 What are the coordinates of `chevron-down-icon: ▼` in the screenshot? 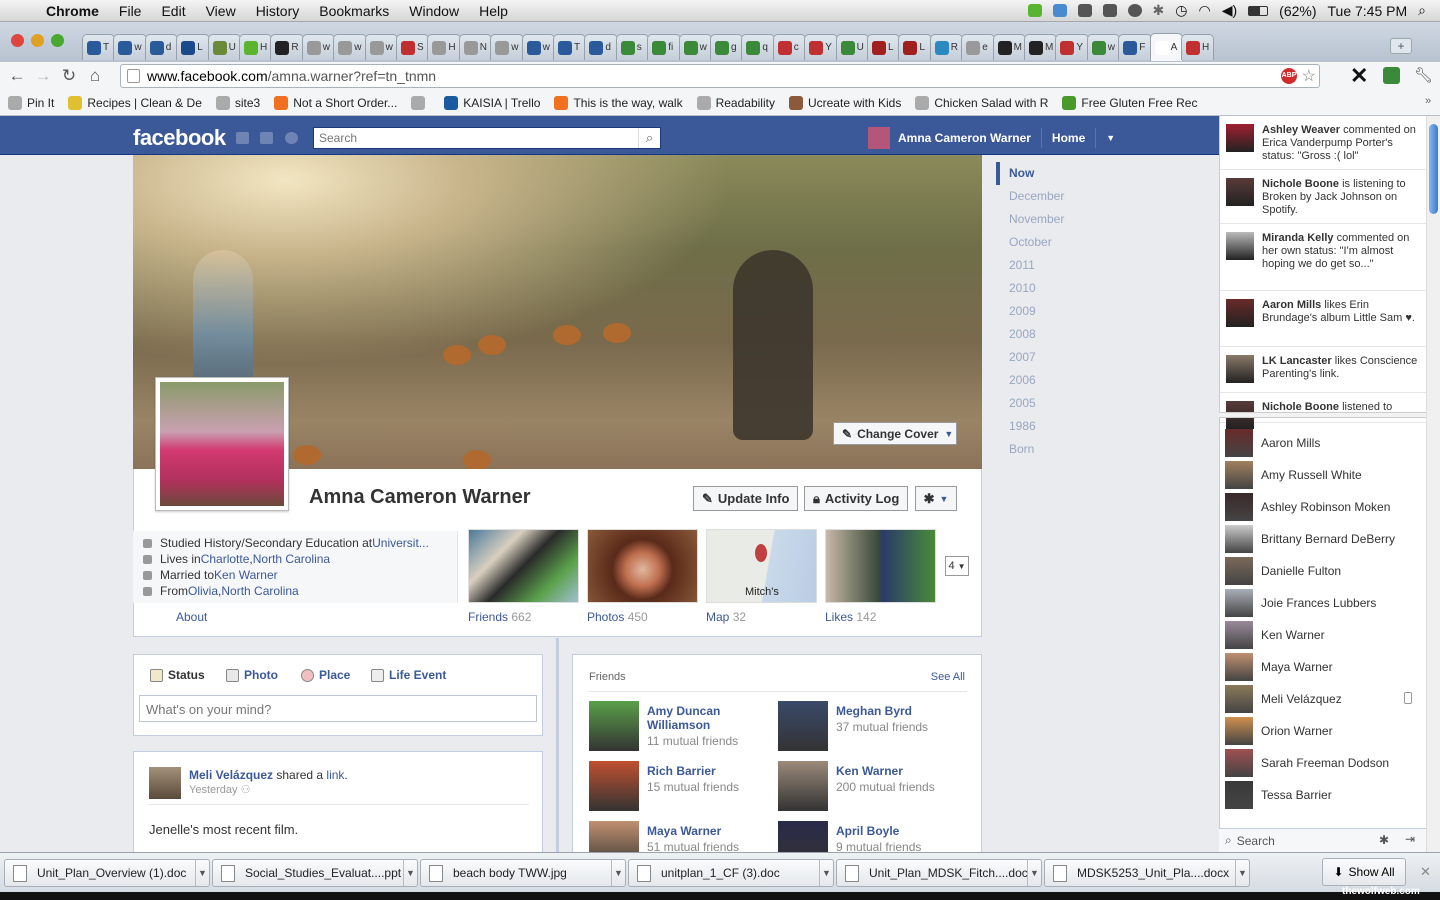 It's located at (1242, 873).